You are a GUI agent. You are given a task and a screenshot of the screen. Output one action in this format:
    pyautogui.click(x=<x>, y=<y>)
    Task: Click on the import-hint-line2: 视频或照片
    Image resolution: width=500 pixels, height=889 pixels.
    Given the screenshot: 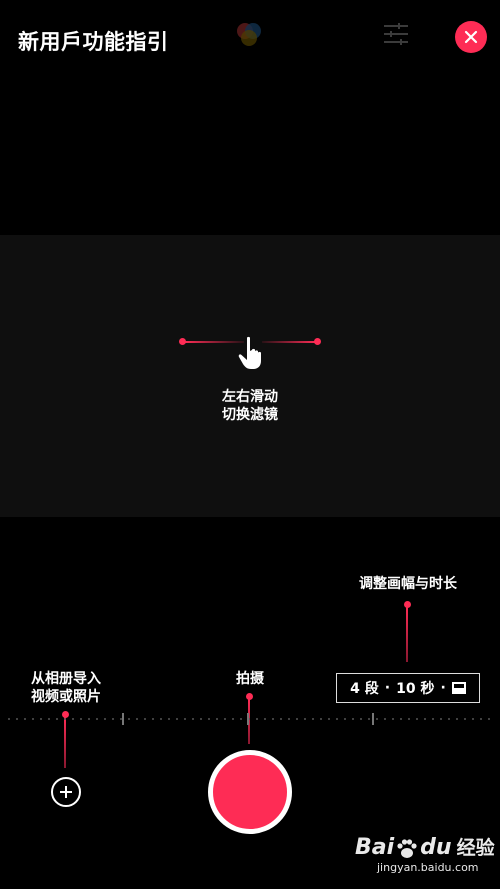 What is the action you would take?
    pyautogui.click(x=66, y=697)
    